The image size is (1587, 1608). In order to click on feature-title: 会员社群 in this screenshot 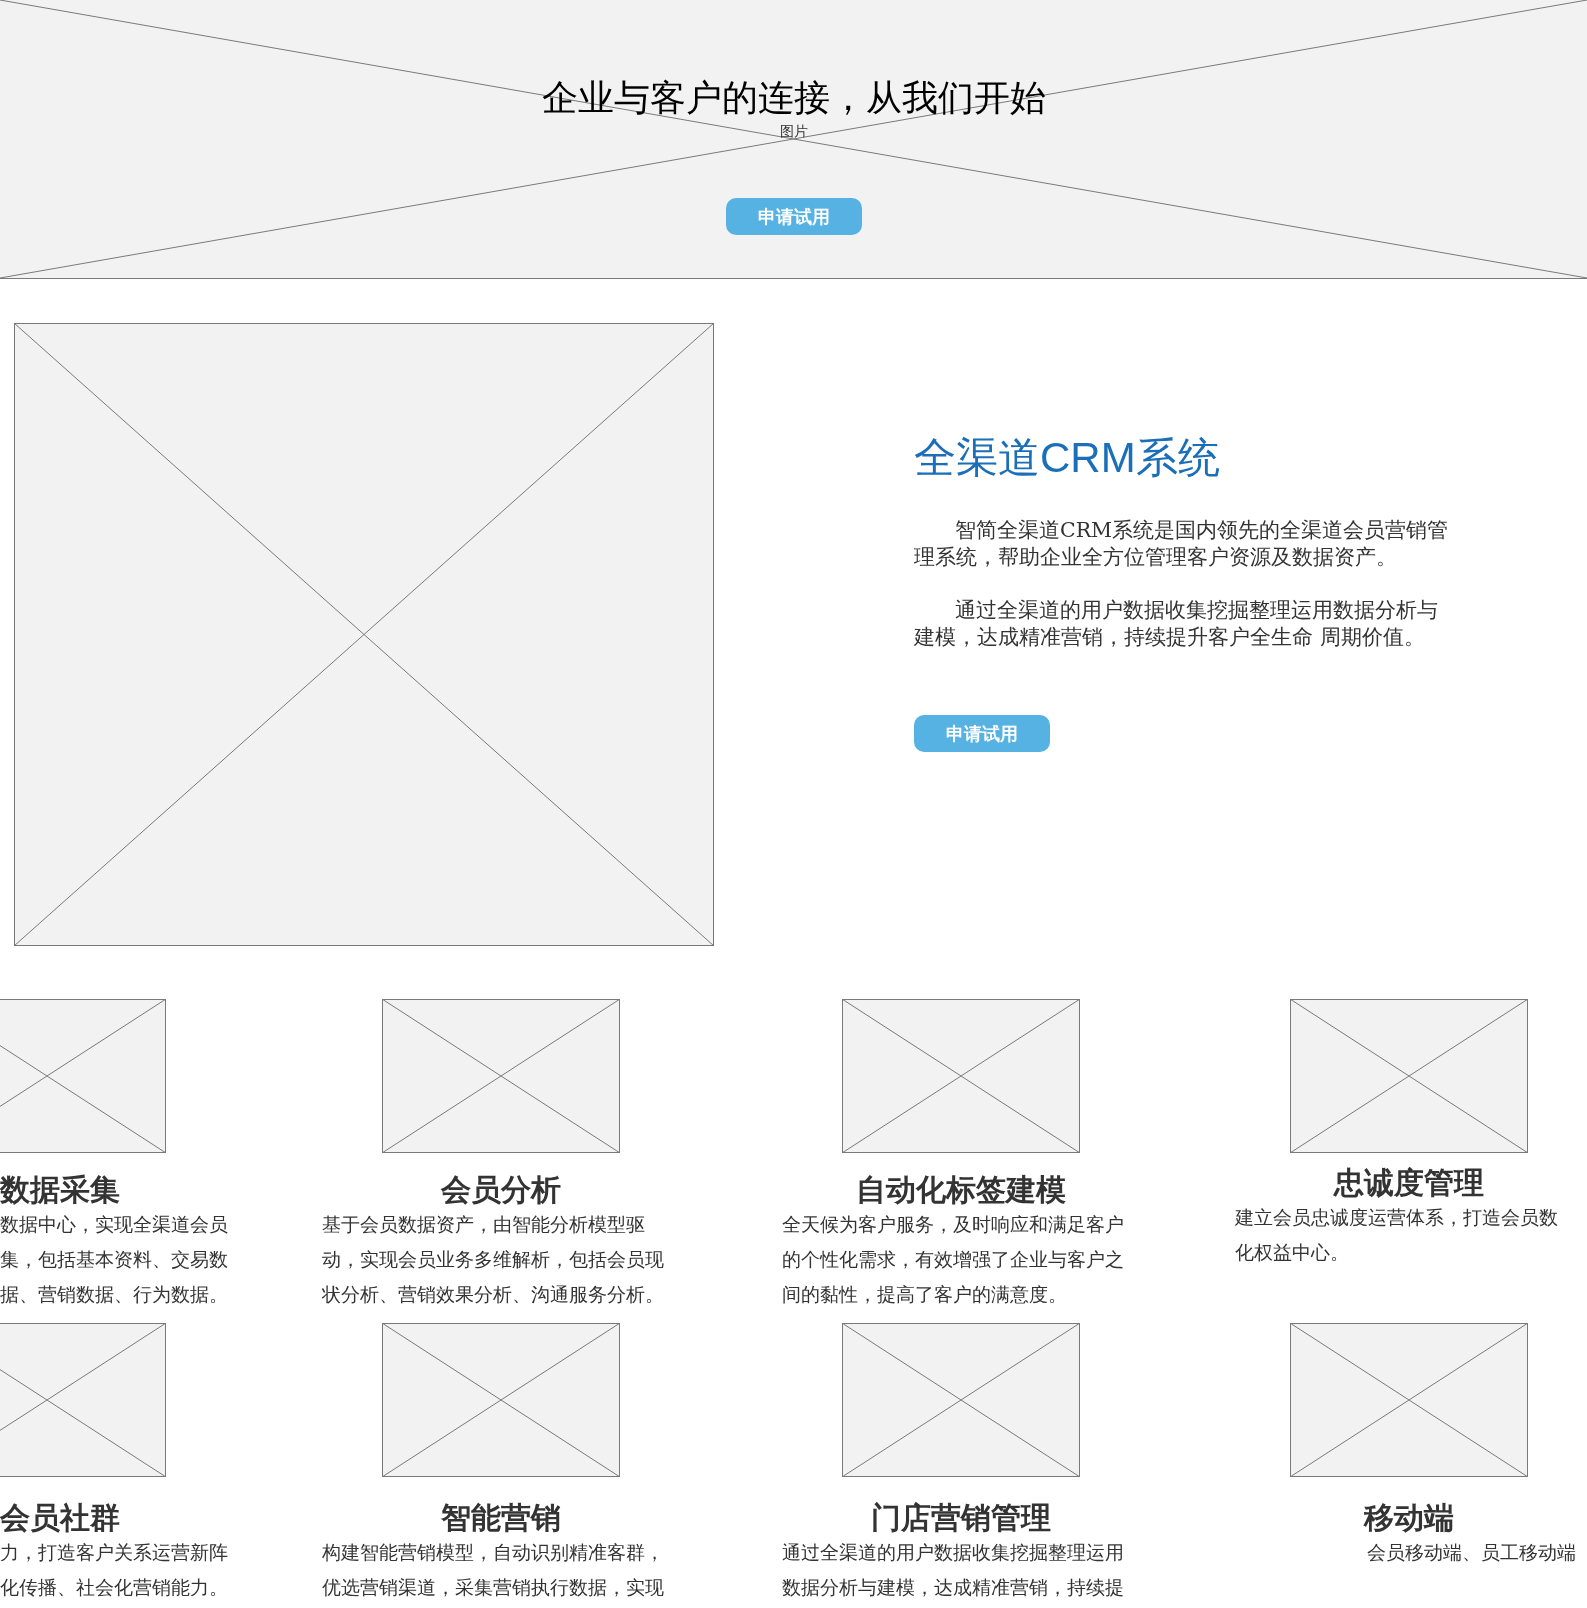, I will do `click(60, 1518)`.